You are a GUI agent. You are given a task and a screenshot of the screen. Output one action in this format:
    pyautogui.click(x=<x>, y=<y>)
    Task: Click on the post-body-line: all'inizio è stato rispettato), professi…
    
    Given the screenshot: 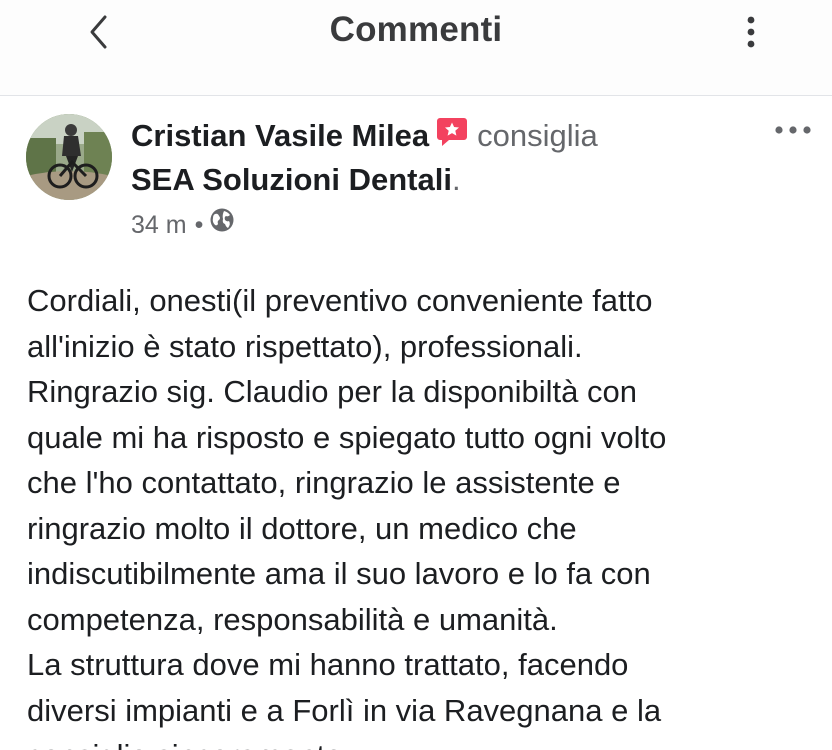 What is the action you would take?
    pyautogui.click(x=305, y=346)
    